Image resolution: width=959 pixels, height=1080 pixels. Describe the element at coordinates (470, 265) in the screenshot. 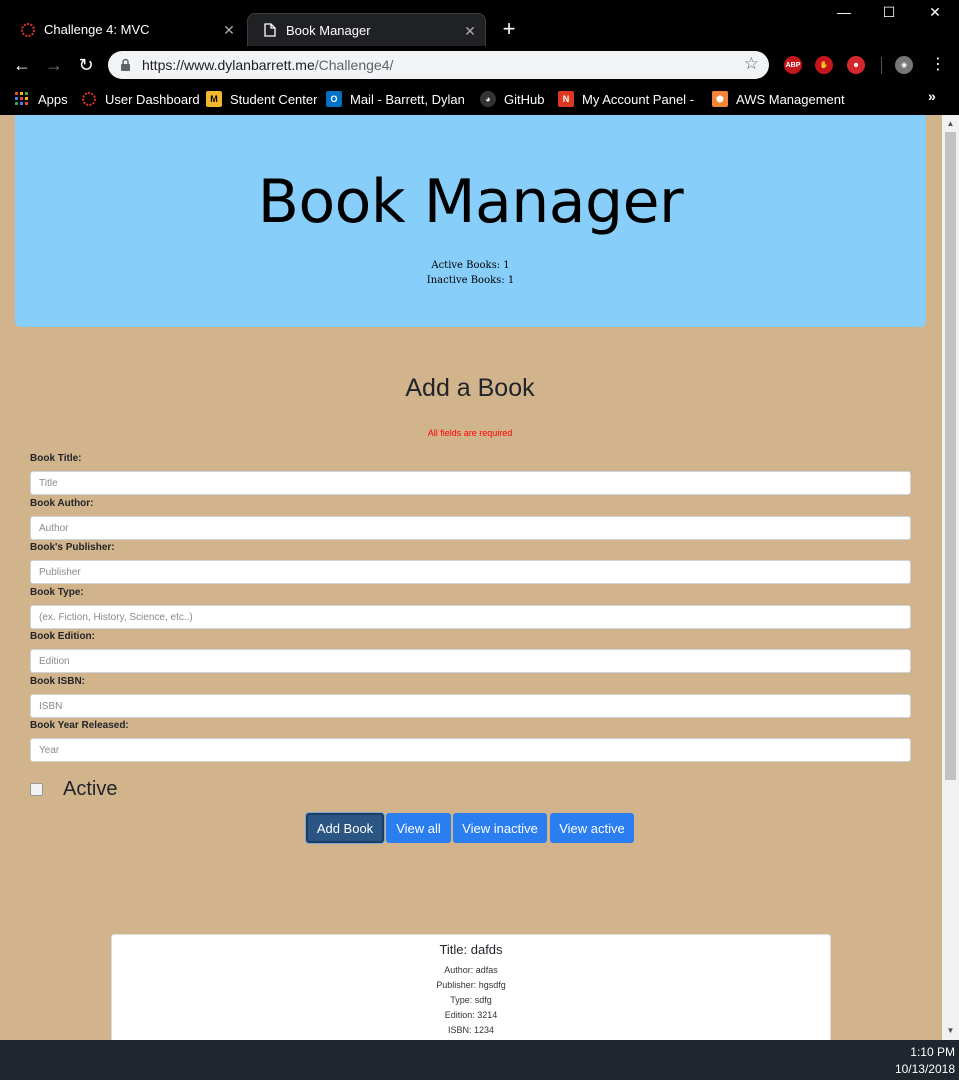

I see `active-books-count: Active Books: 1` at that location.